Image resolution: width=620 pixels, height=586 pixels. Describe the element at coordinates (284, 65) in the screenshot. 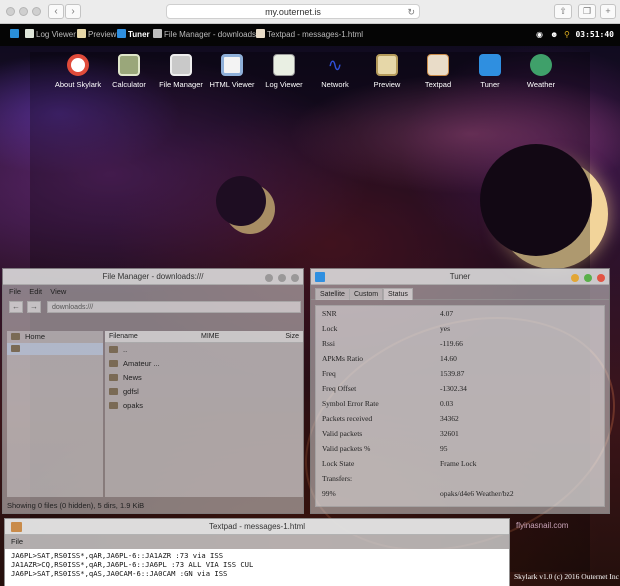

I see `checklist-icon` at that location.